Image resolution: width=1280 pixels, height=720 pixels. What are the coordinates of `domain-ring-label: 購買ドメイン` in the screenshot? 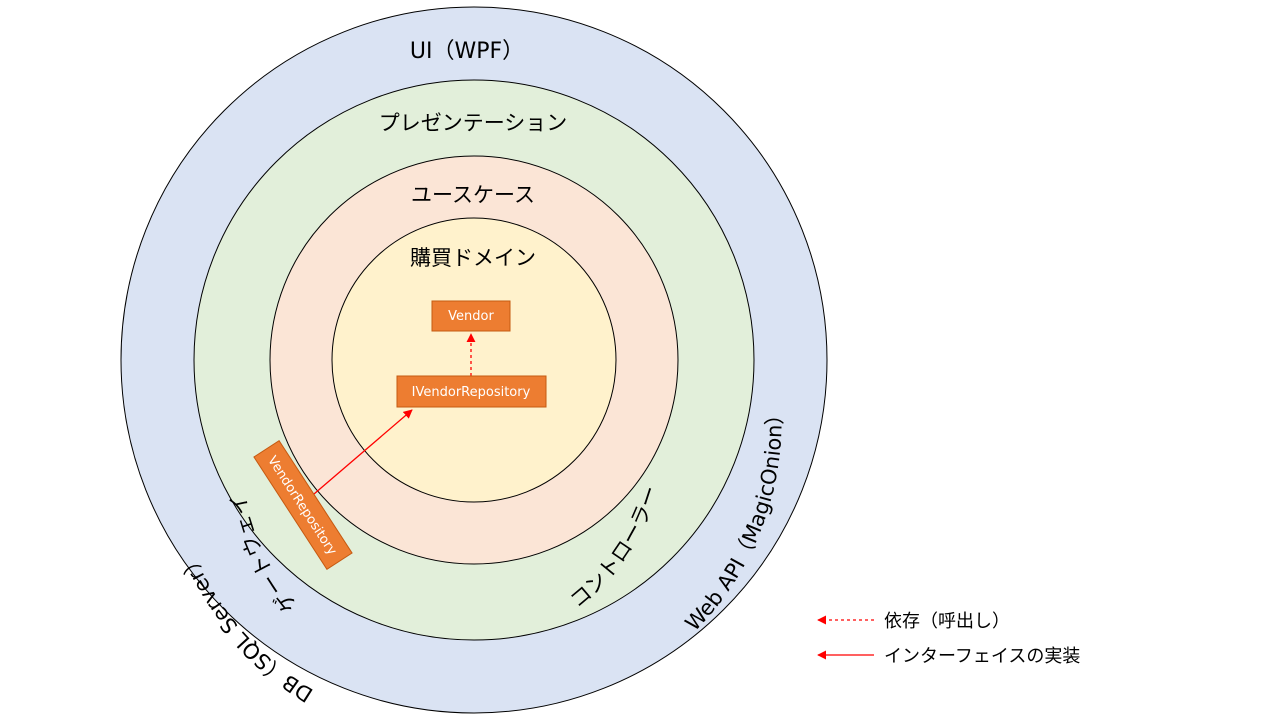 It's located at (473, 258).